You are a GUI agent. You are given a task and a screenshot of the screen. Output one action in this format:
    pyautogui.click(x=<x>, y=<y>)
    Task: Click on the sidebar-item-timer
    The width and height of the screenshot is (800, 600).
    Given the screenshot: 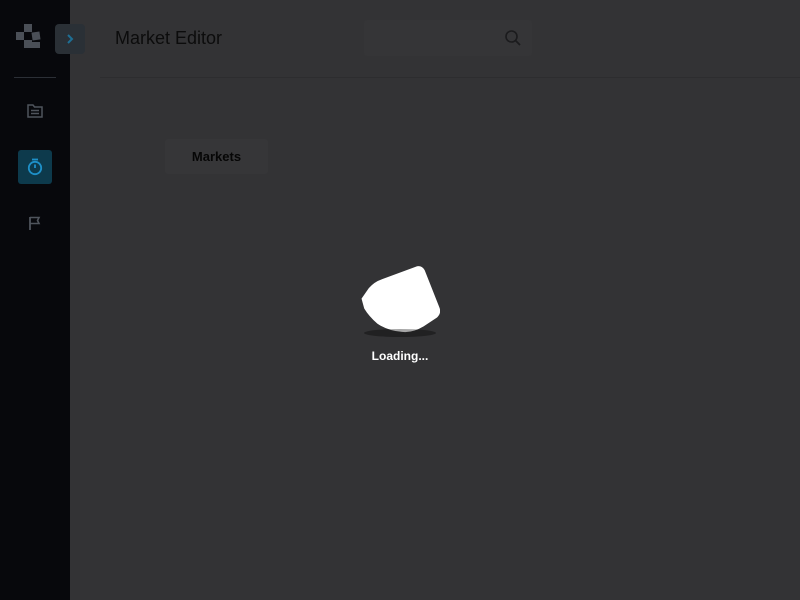 What is the action you would take?
    pyautogui.click(x=35, y=167)
    